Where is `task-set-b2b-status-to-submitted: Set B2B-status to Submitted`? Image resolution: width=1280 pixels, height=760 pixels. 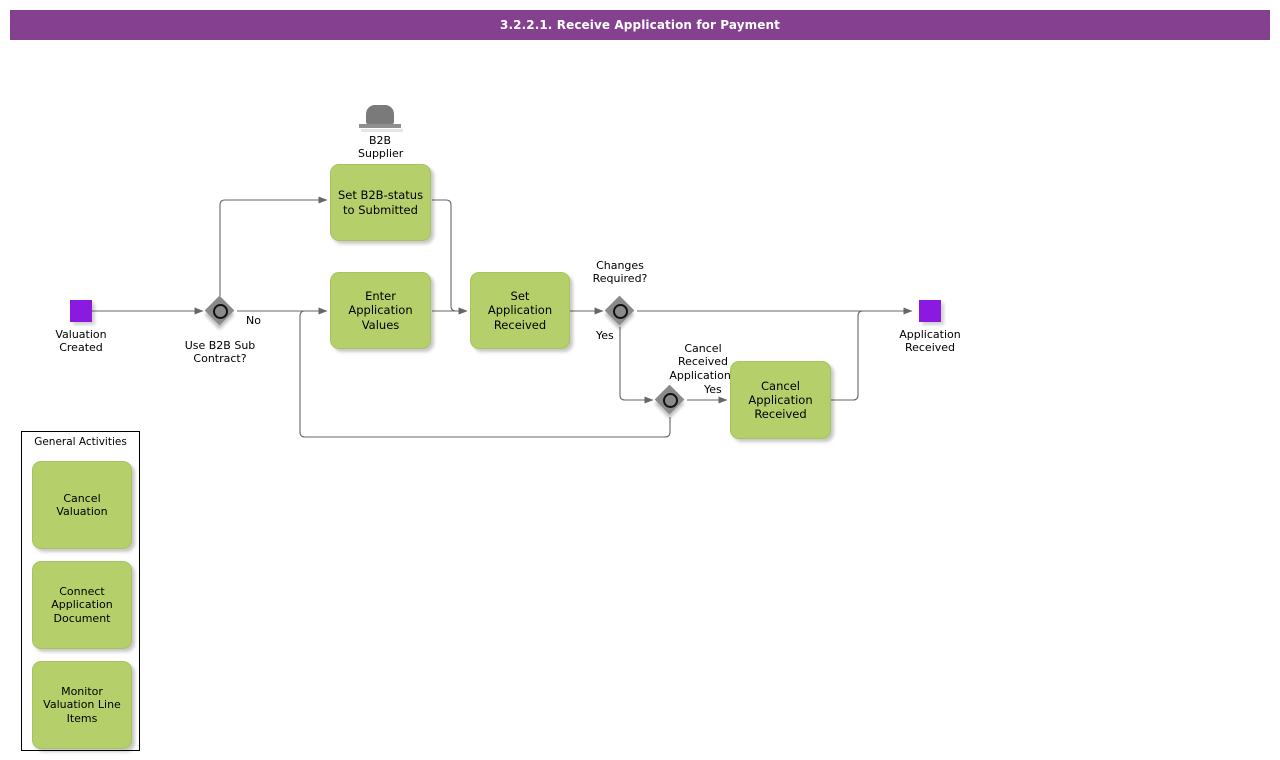 task-set-b2b-status-to-submitted: Set B2B-status to Submitted is located at coordinates (380, 202).